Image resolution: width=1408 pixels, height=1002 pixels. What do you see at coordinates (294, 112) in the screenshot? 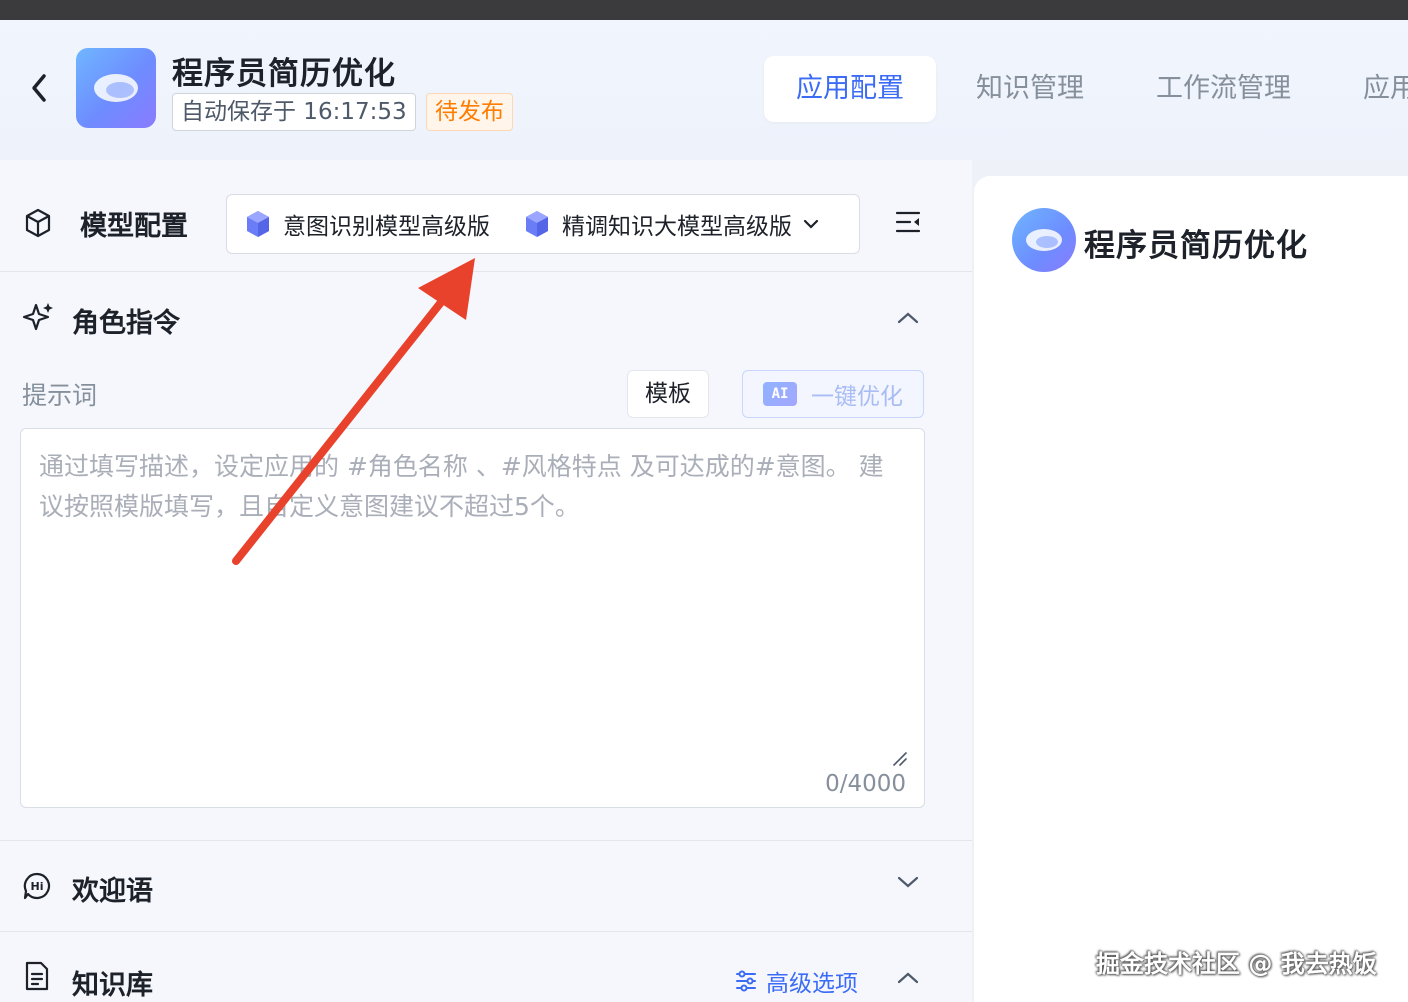
I see `autosave-status: 自动保存于 16:17:53` at bounding box center [294, 112].